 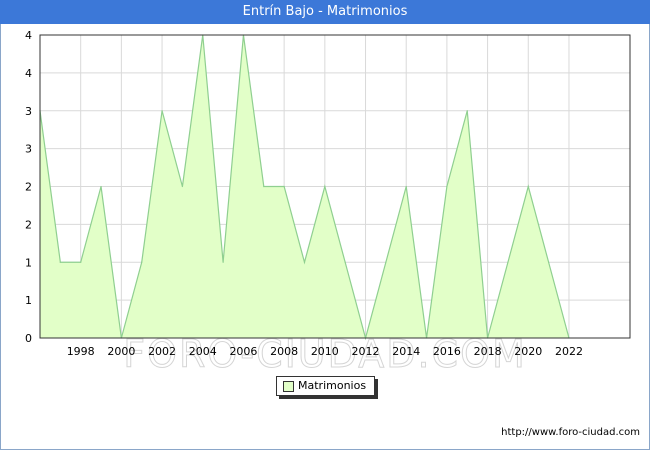 I want to click on x-tick-label: 1998, so click(x=81, y=351).